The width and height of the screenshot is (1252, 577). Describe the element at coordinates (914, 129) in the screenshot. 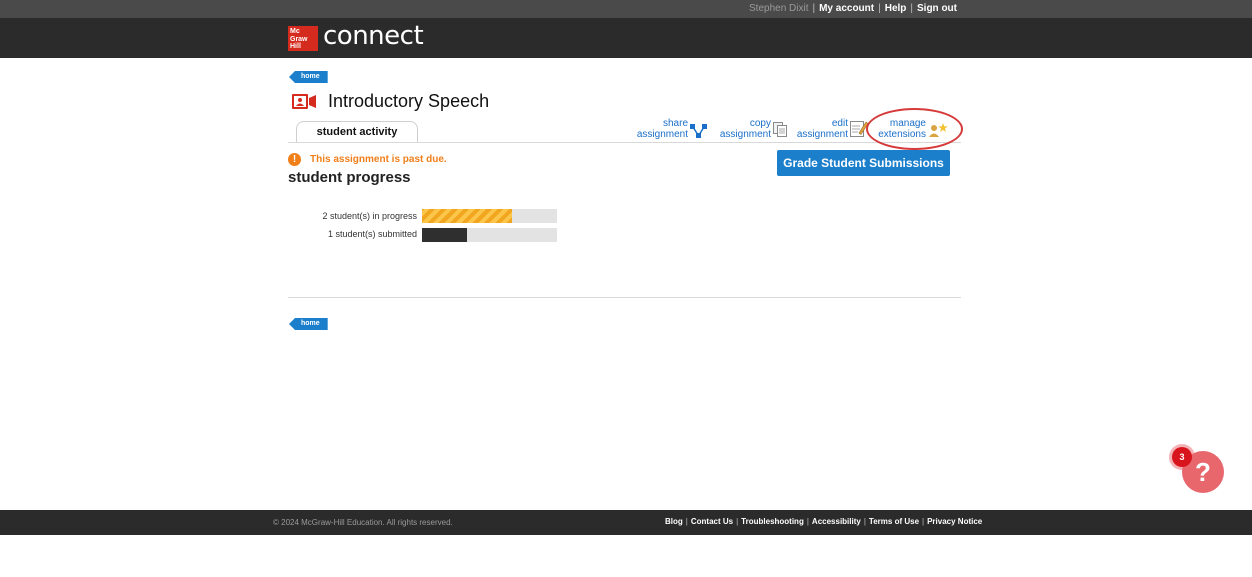

I see `highlight-annotation` at that location.